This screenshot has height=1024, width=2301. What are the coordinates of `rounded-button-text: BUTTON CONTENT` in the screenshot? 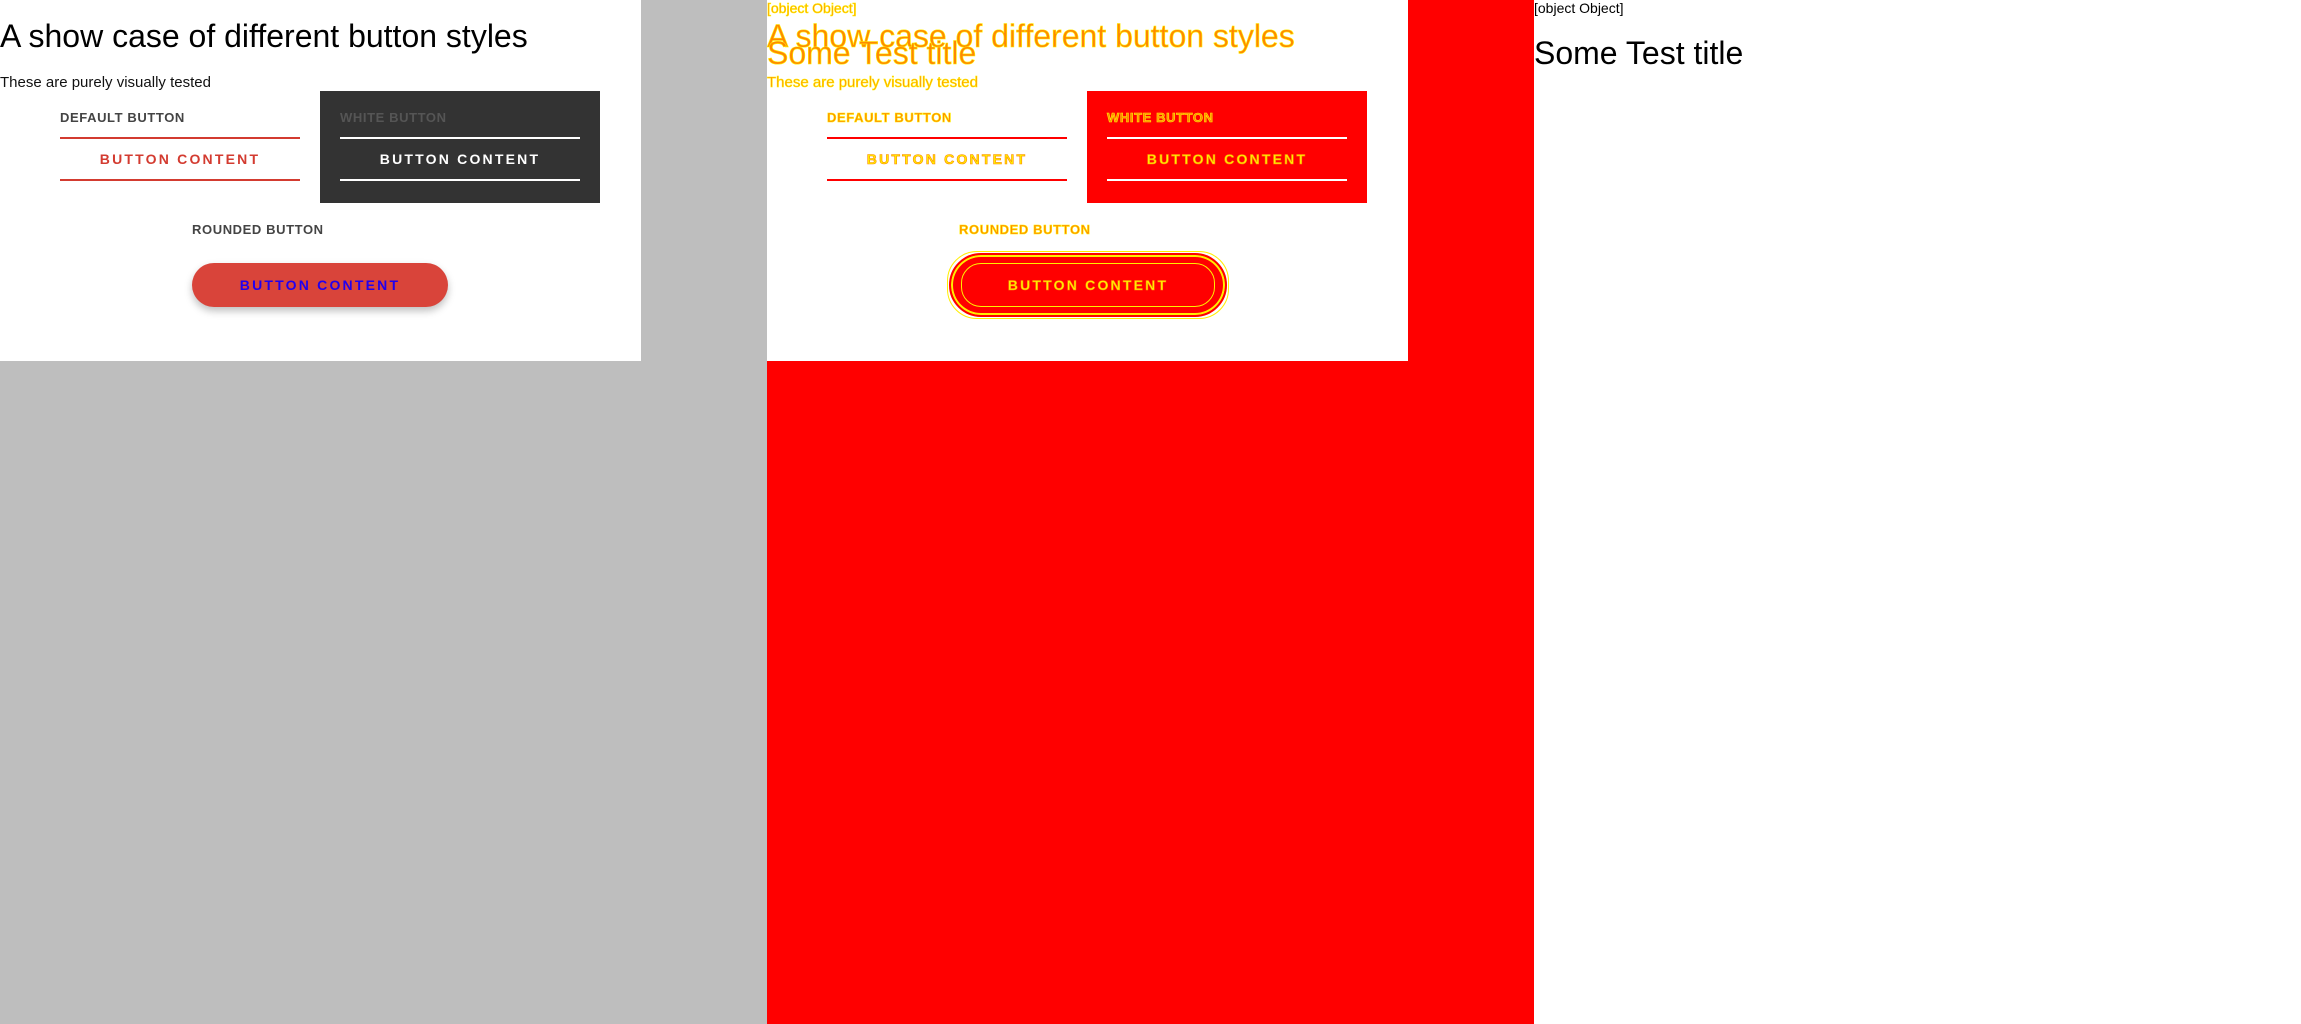 It's located at (1088, 285).